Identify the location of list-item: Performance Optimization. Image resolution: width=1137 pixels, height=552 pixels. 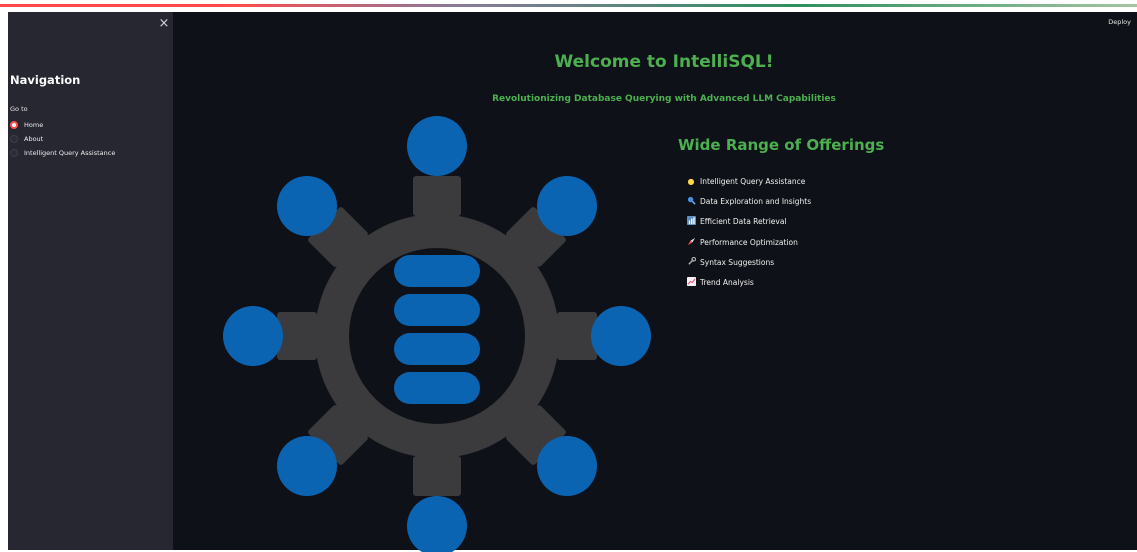
(748, 242).